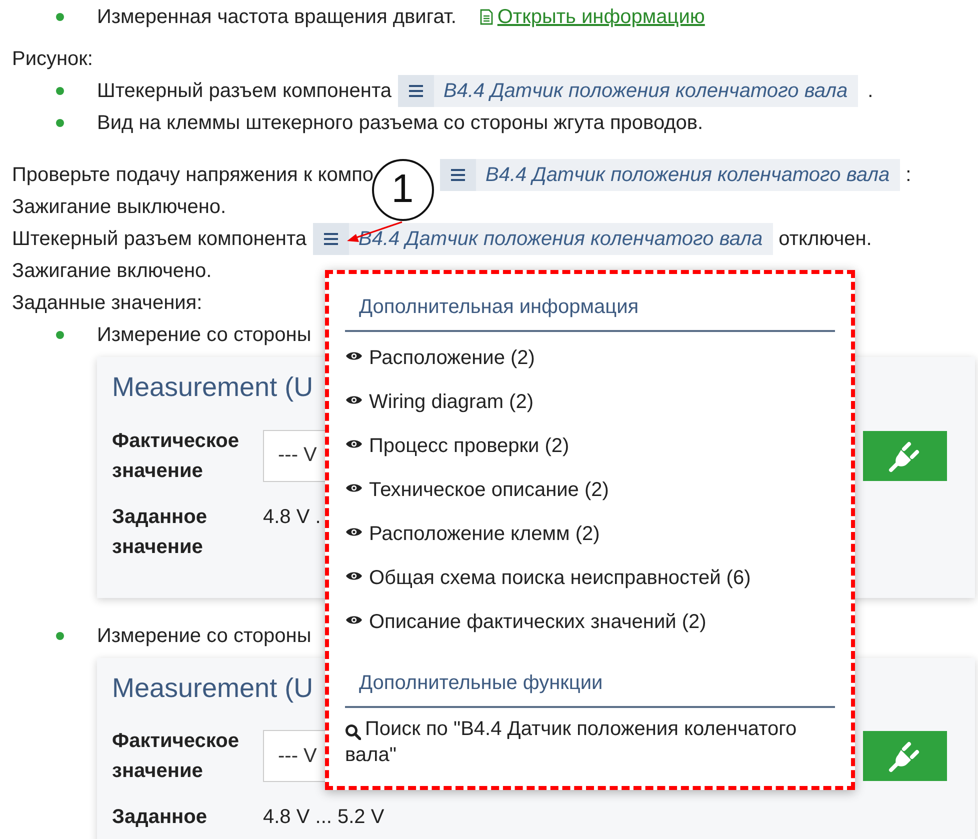 The image size is (978, 839). Describe the element at coordinates (400, 123) in the screenshot. I see `text: Вид на клеммы штекерного разъема со стороны жгута проводов.` at that location.